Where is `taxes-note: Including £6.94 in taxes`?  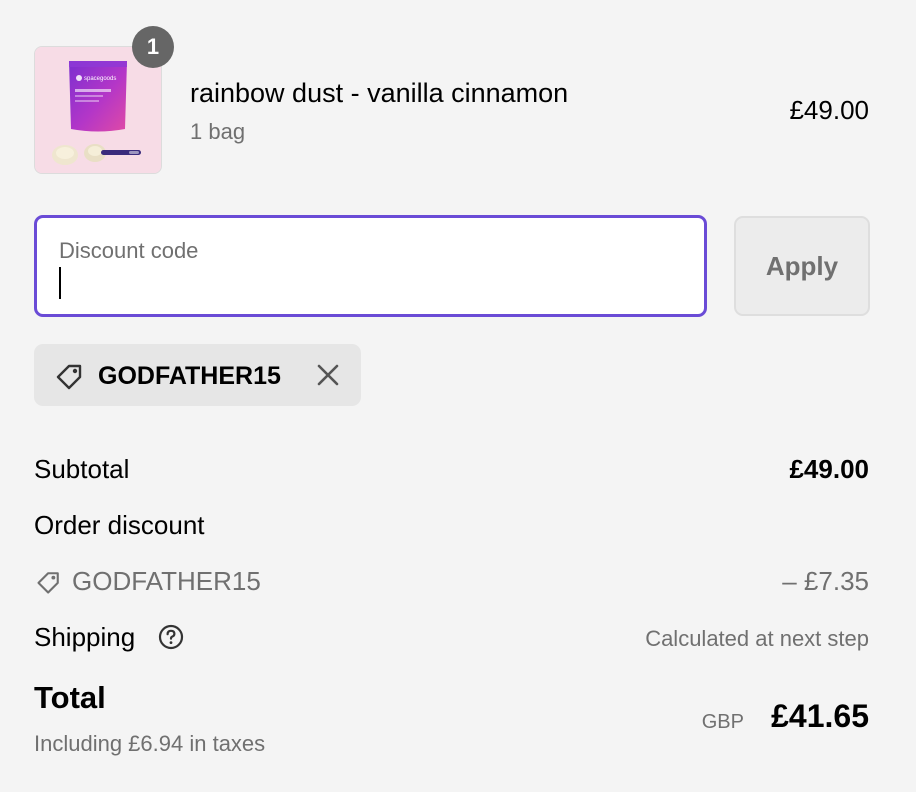
taxes-note: Including £6.94 in taxes is located at coordinates (150, 743).